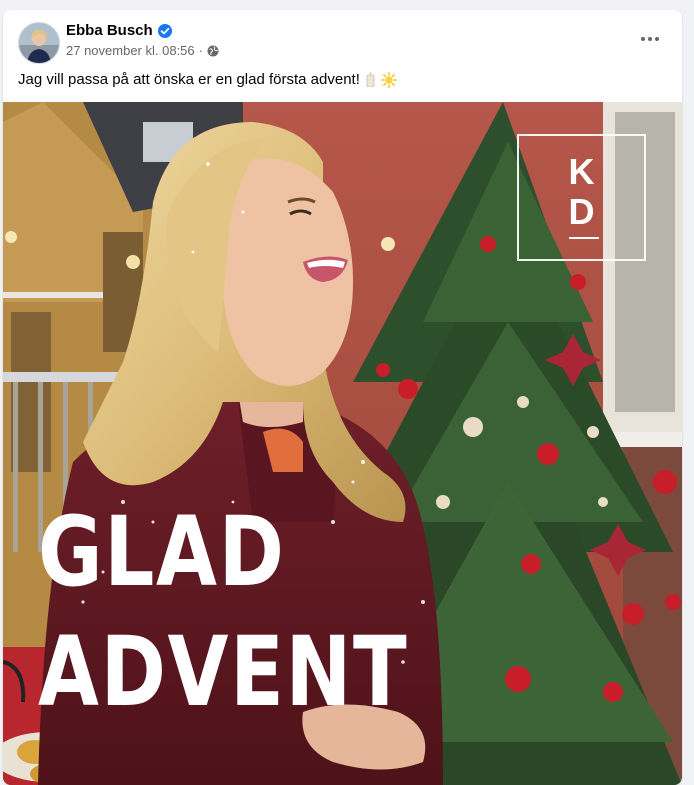  I want to click on overlay-advent: ADVENT, so click(223, 672).